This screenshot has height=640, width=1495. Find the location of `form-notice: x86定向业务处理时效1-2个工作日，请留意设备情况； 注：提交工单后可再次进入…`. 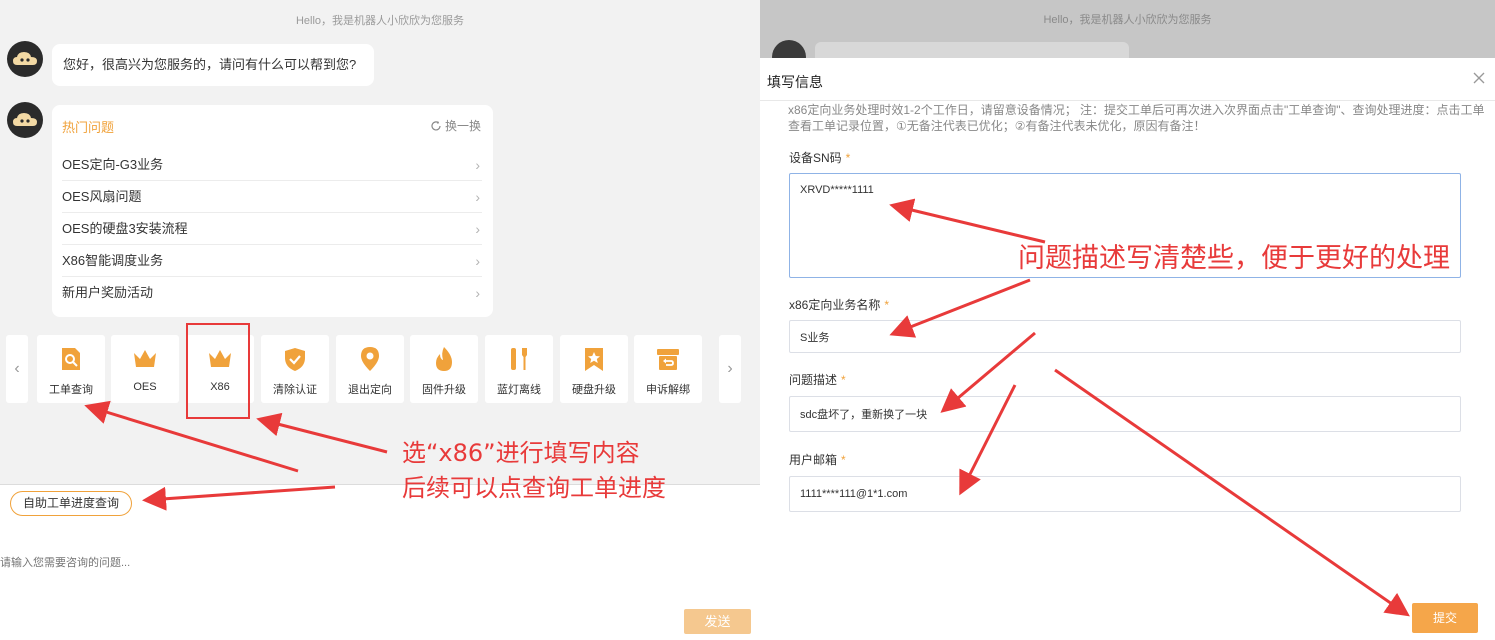

form-notice: x86定向业务处理时效1-2个工作日，请留意设备情况； 注：提交工单后可再次进入… is located at coordinates (1136, 118).